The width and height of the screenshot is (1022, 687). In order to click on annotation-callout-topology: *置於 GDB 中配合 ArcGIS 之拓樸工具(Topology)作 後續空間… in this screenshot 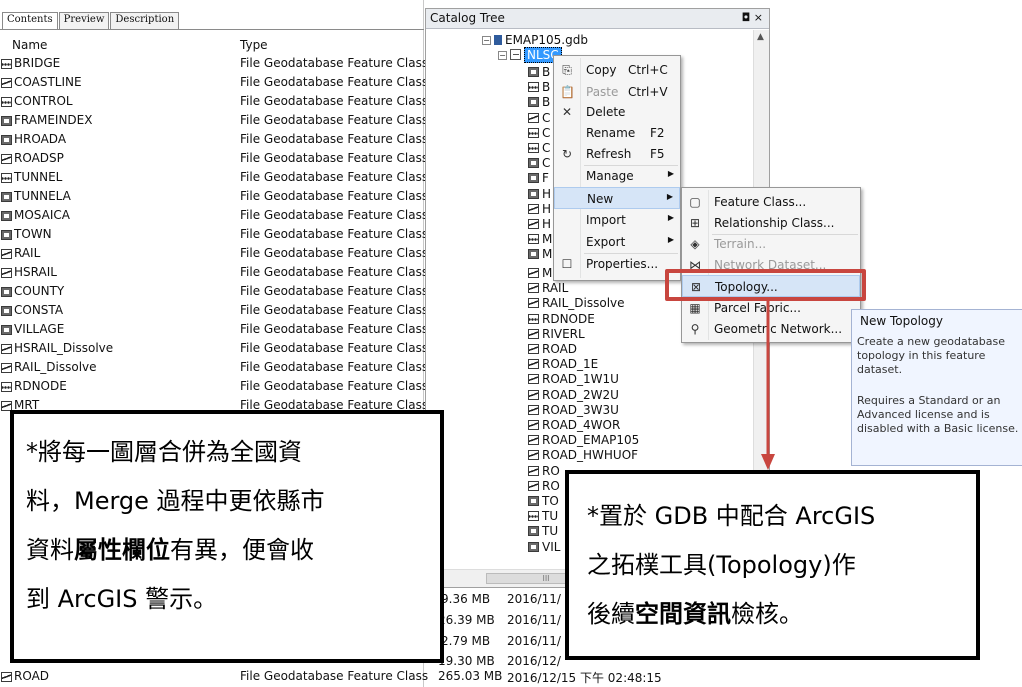, I will do `click(772, 565)`.